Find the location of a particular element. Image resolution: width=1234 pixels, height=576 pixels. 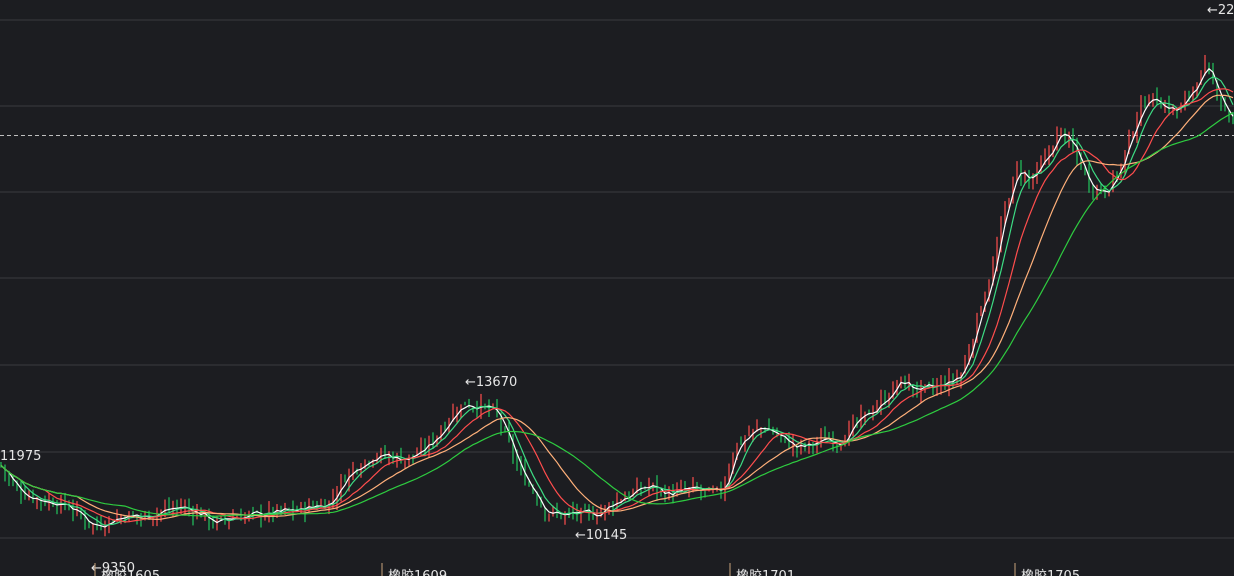

price-annotation: ←10145 is located at coordinates (601, 535).